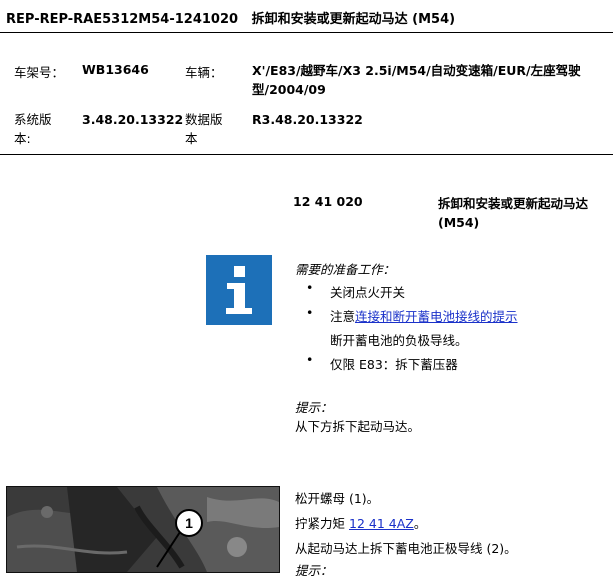  What do you see at coordinates (133, 119) in the screenshot?
I see `system-version-value: 3.48.20.13322` at bounding box center [133, 119].